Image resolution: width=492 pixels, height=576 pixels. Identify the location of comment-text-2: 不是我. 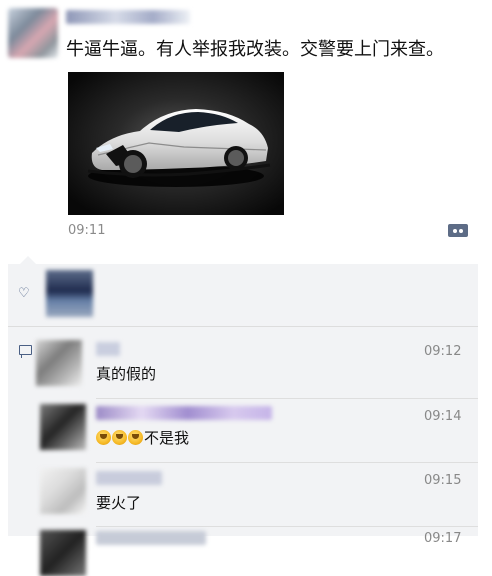
(142, 438).